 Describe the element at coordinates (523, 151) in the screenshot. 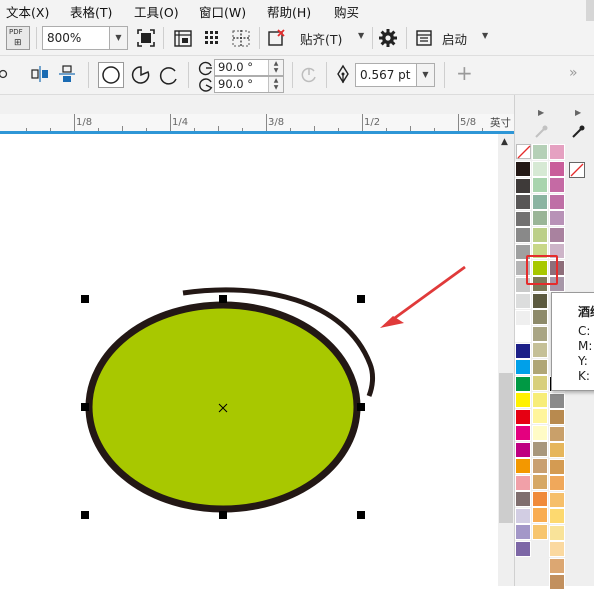

I see `no-color-swatch` at that location.